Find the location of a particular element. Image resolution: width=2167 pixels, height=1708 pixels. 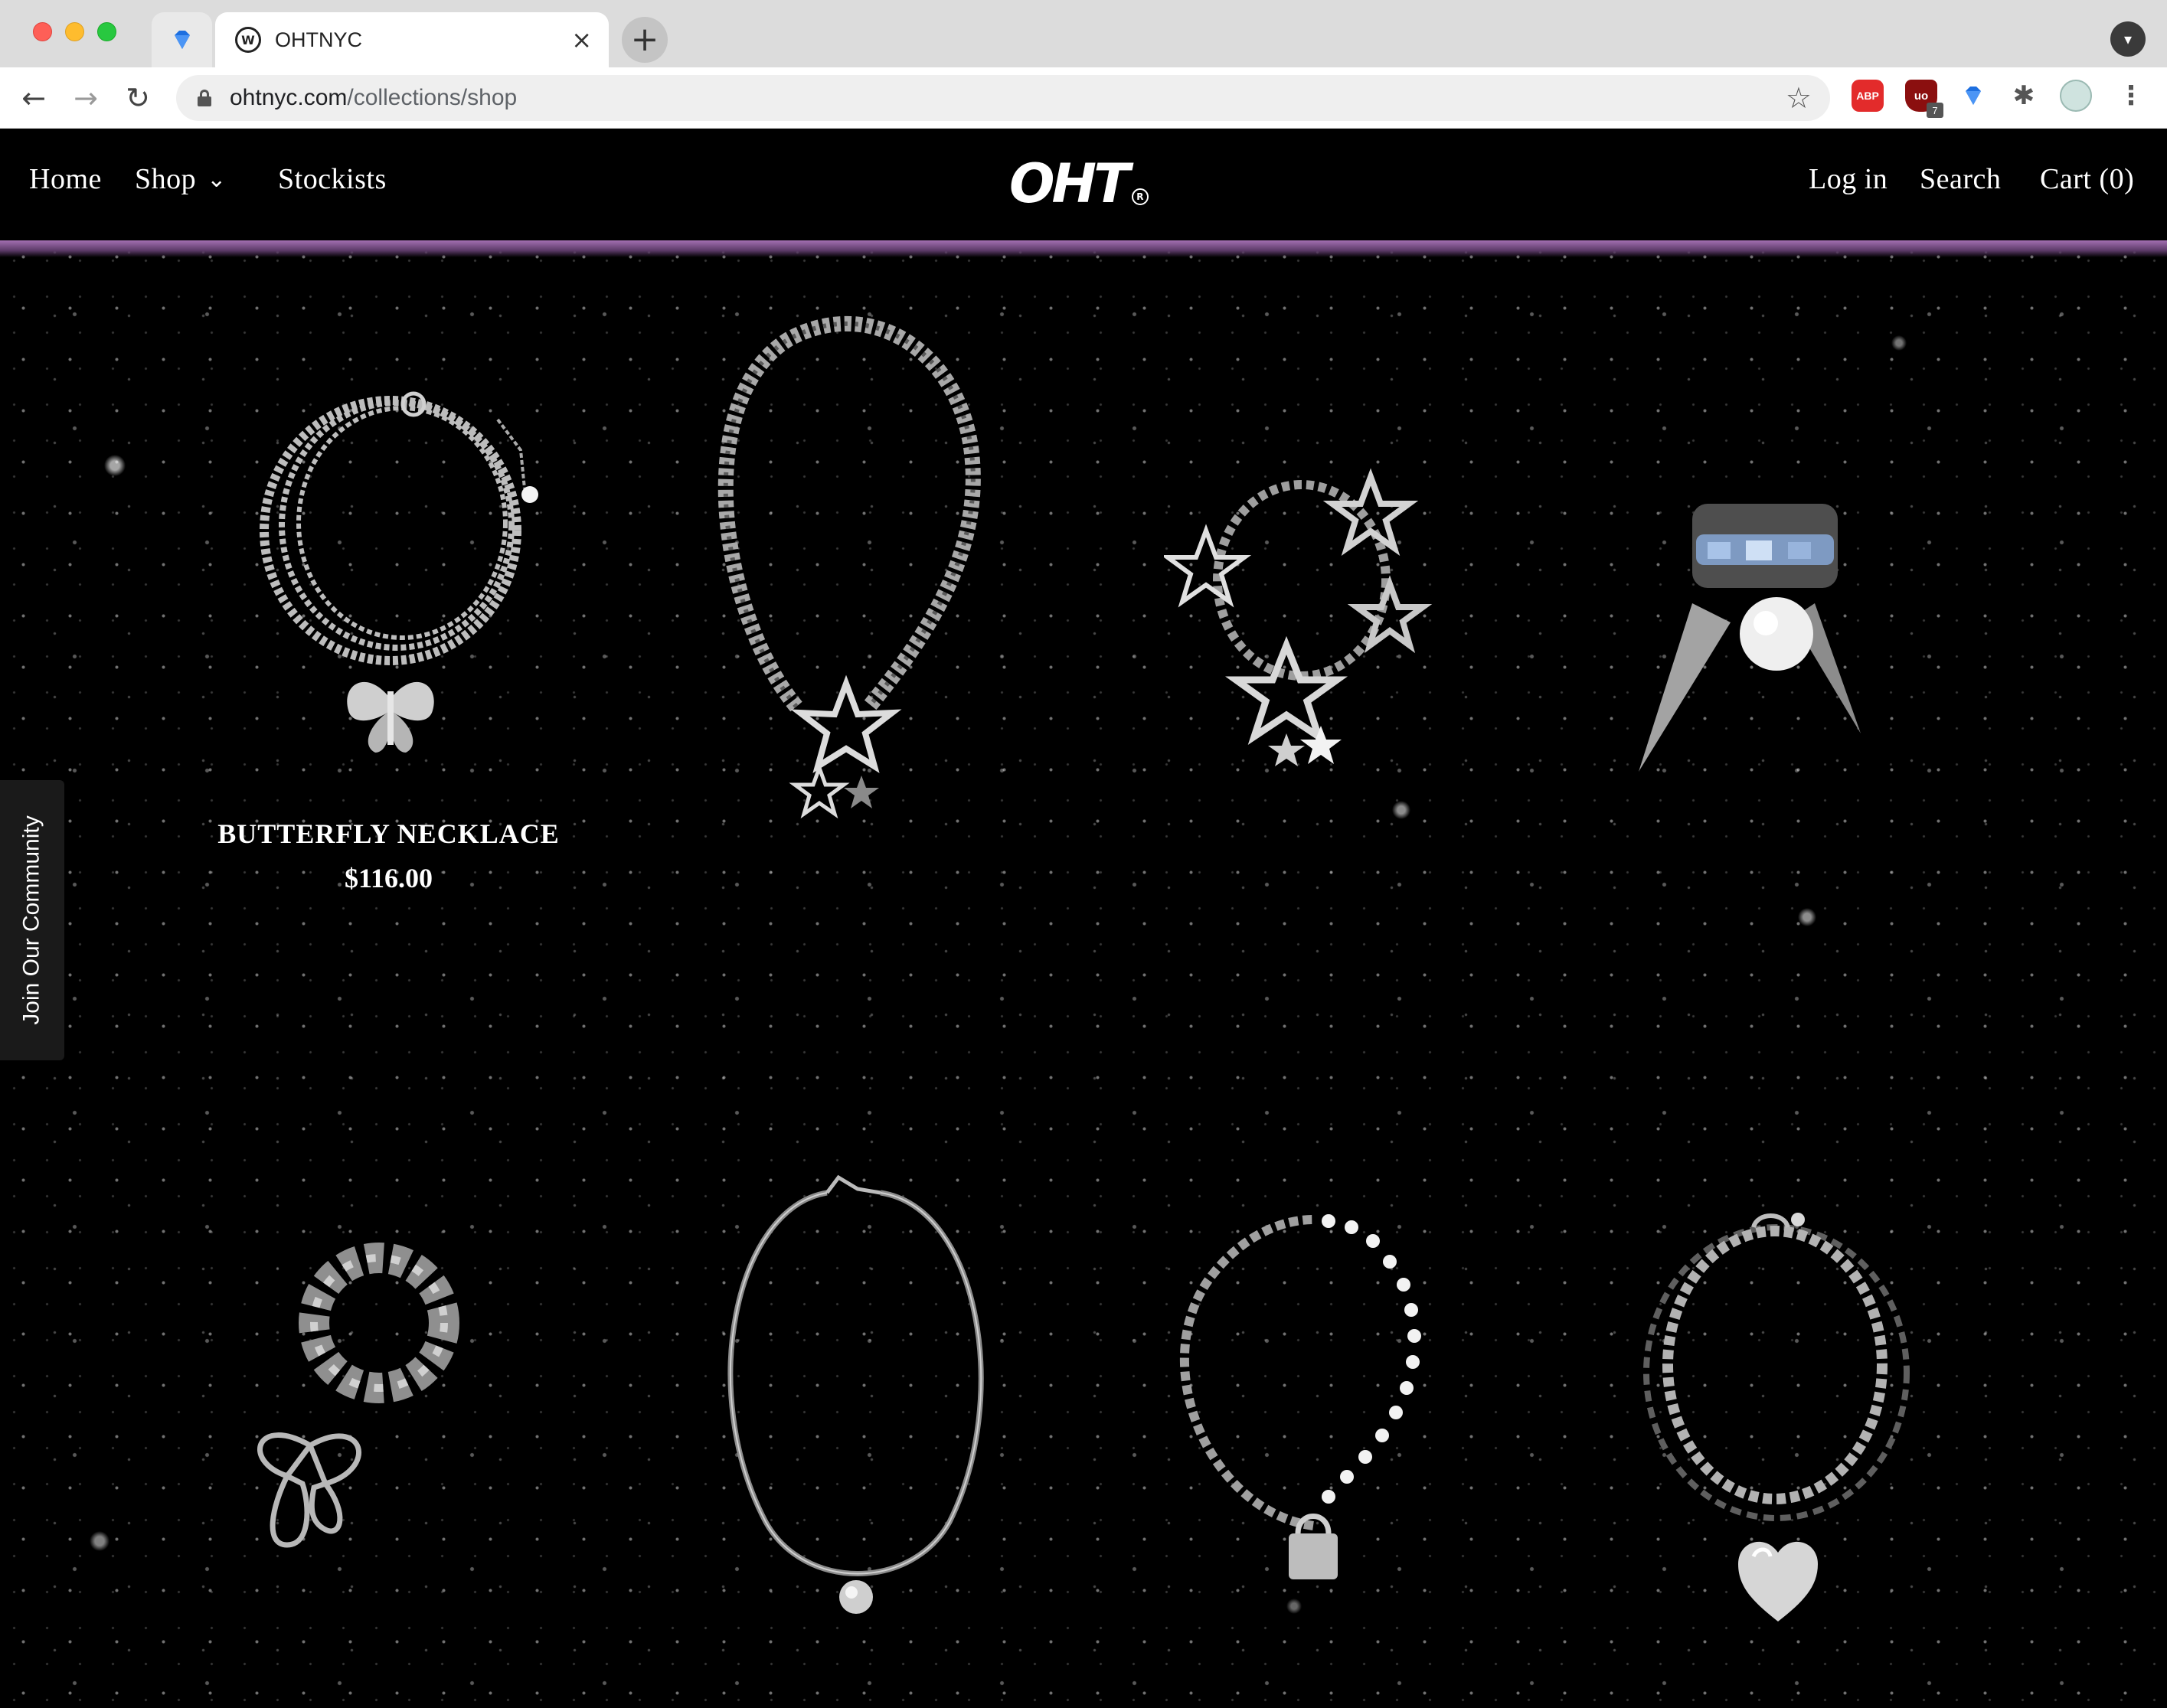

bookmark-star-icon: ☆ is located at coordinates (1799, 98).